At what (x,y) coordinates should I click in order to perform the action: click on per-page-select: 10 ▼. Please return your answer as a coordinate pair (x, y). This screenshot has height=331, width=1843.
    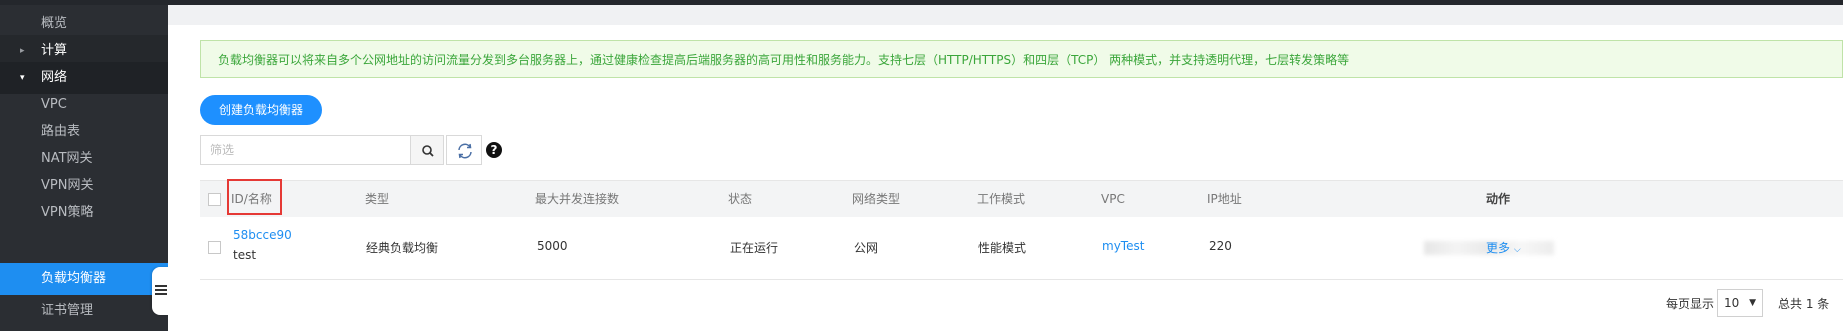
    Looking at the image, I should click on (1740, 303).